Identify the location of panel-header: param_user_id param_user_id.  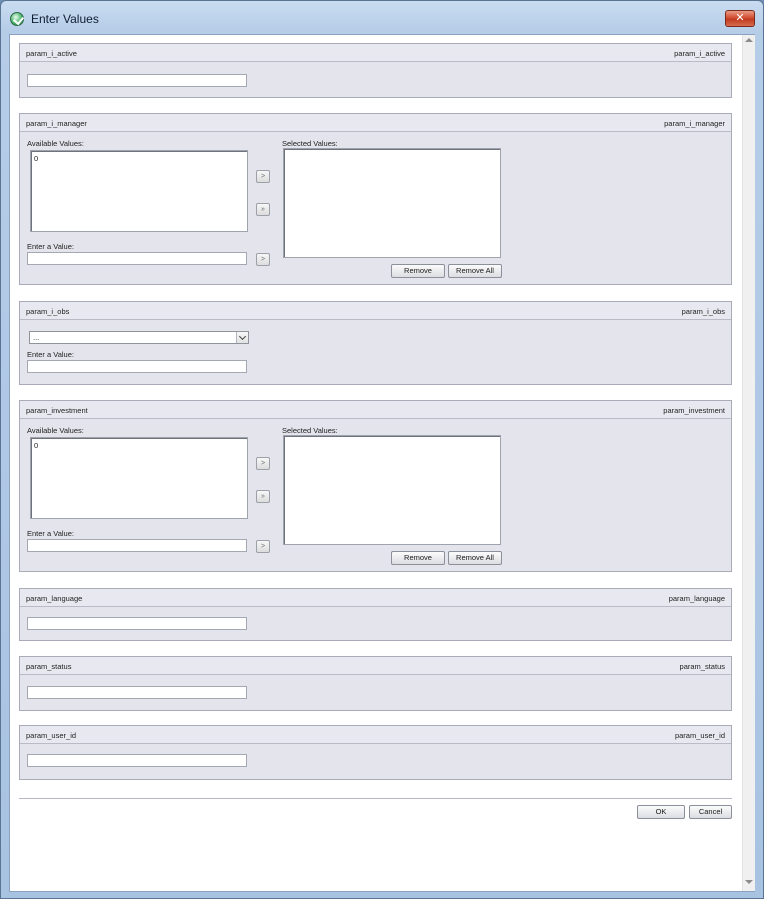
(375, 735).